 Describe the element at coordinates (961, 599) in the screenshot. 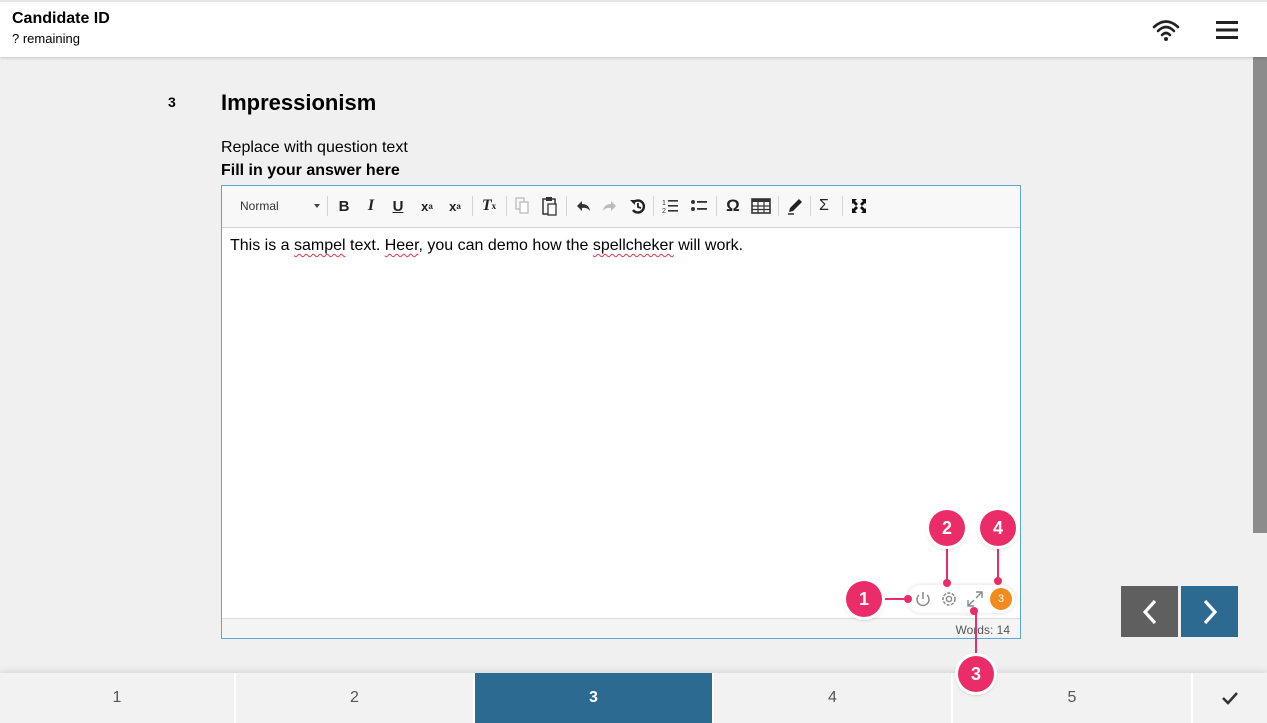

I see `spellcheck-toolbar: 3` at that location.